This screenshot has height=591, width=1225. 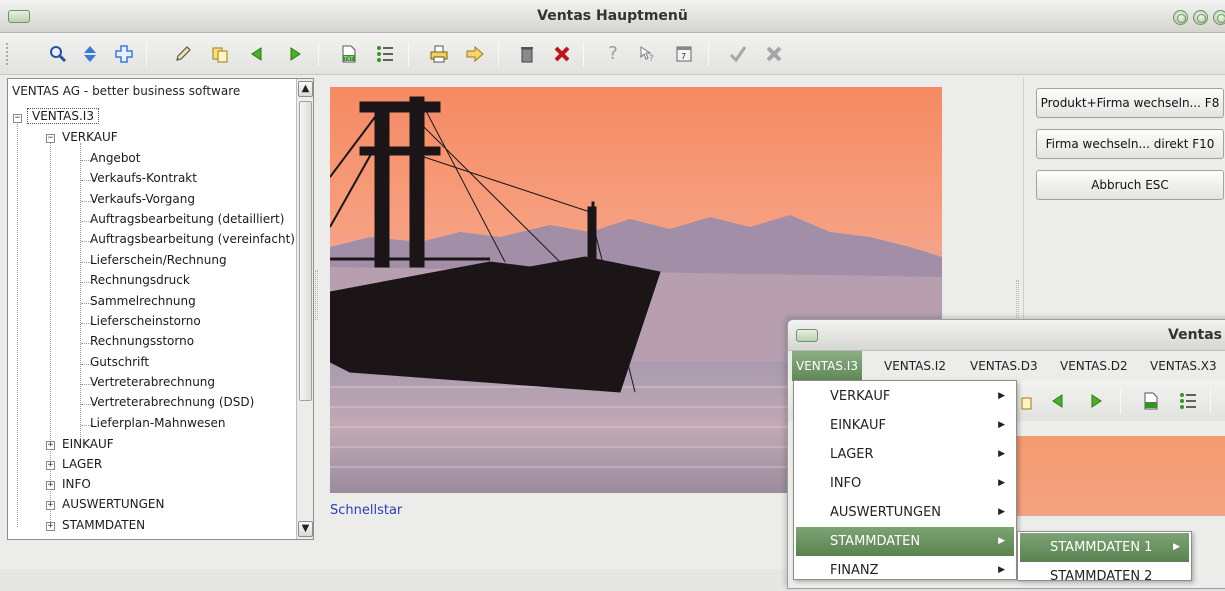 I want to click on tree-item: Auftragsbearbeitung (vereinfacht), so click(x=192, y=242).